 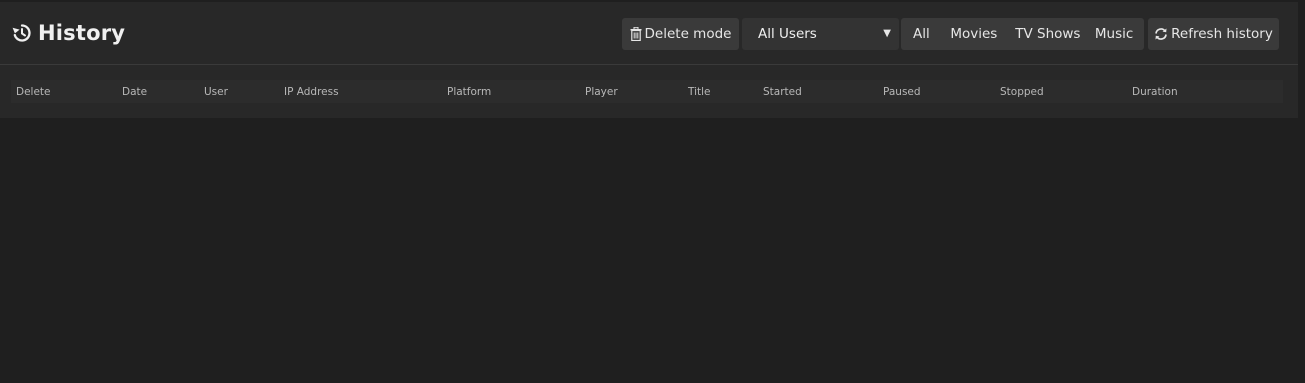 What do you see at coordinates (688, 34) in the screenshot?
I see `delete-mode-label: Delete mode` at bounding box center [688, 34].